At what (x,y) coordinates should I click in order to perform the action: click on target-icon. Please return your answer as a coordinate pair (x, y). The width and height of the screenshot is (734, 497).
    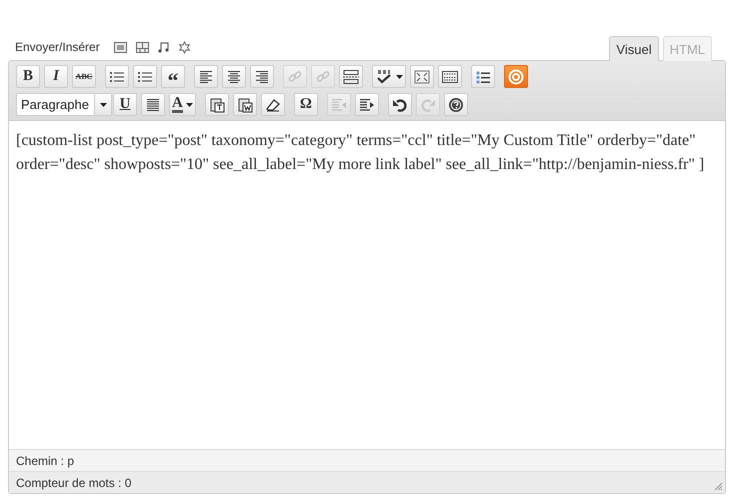
    Looking at the image, I should click on (516, 76).